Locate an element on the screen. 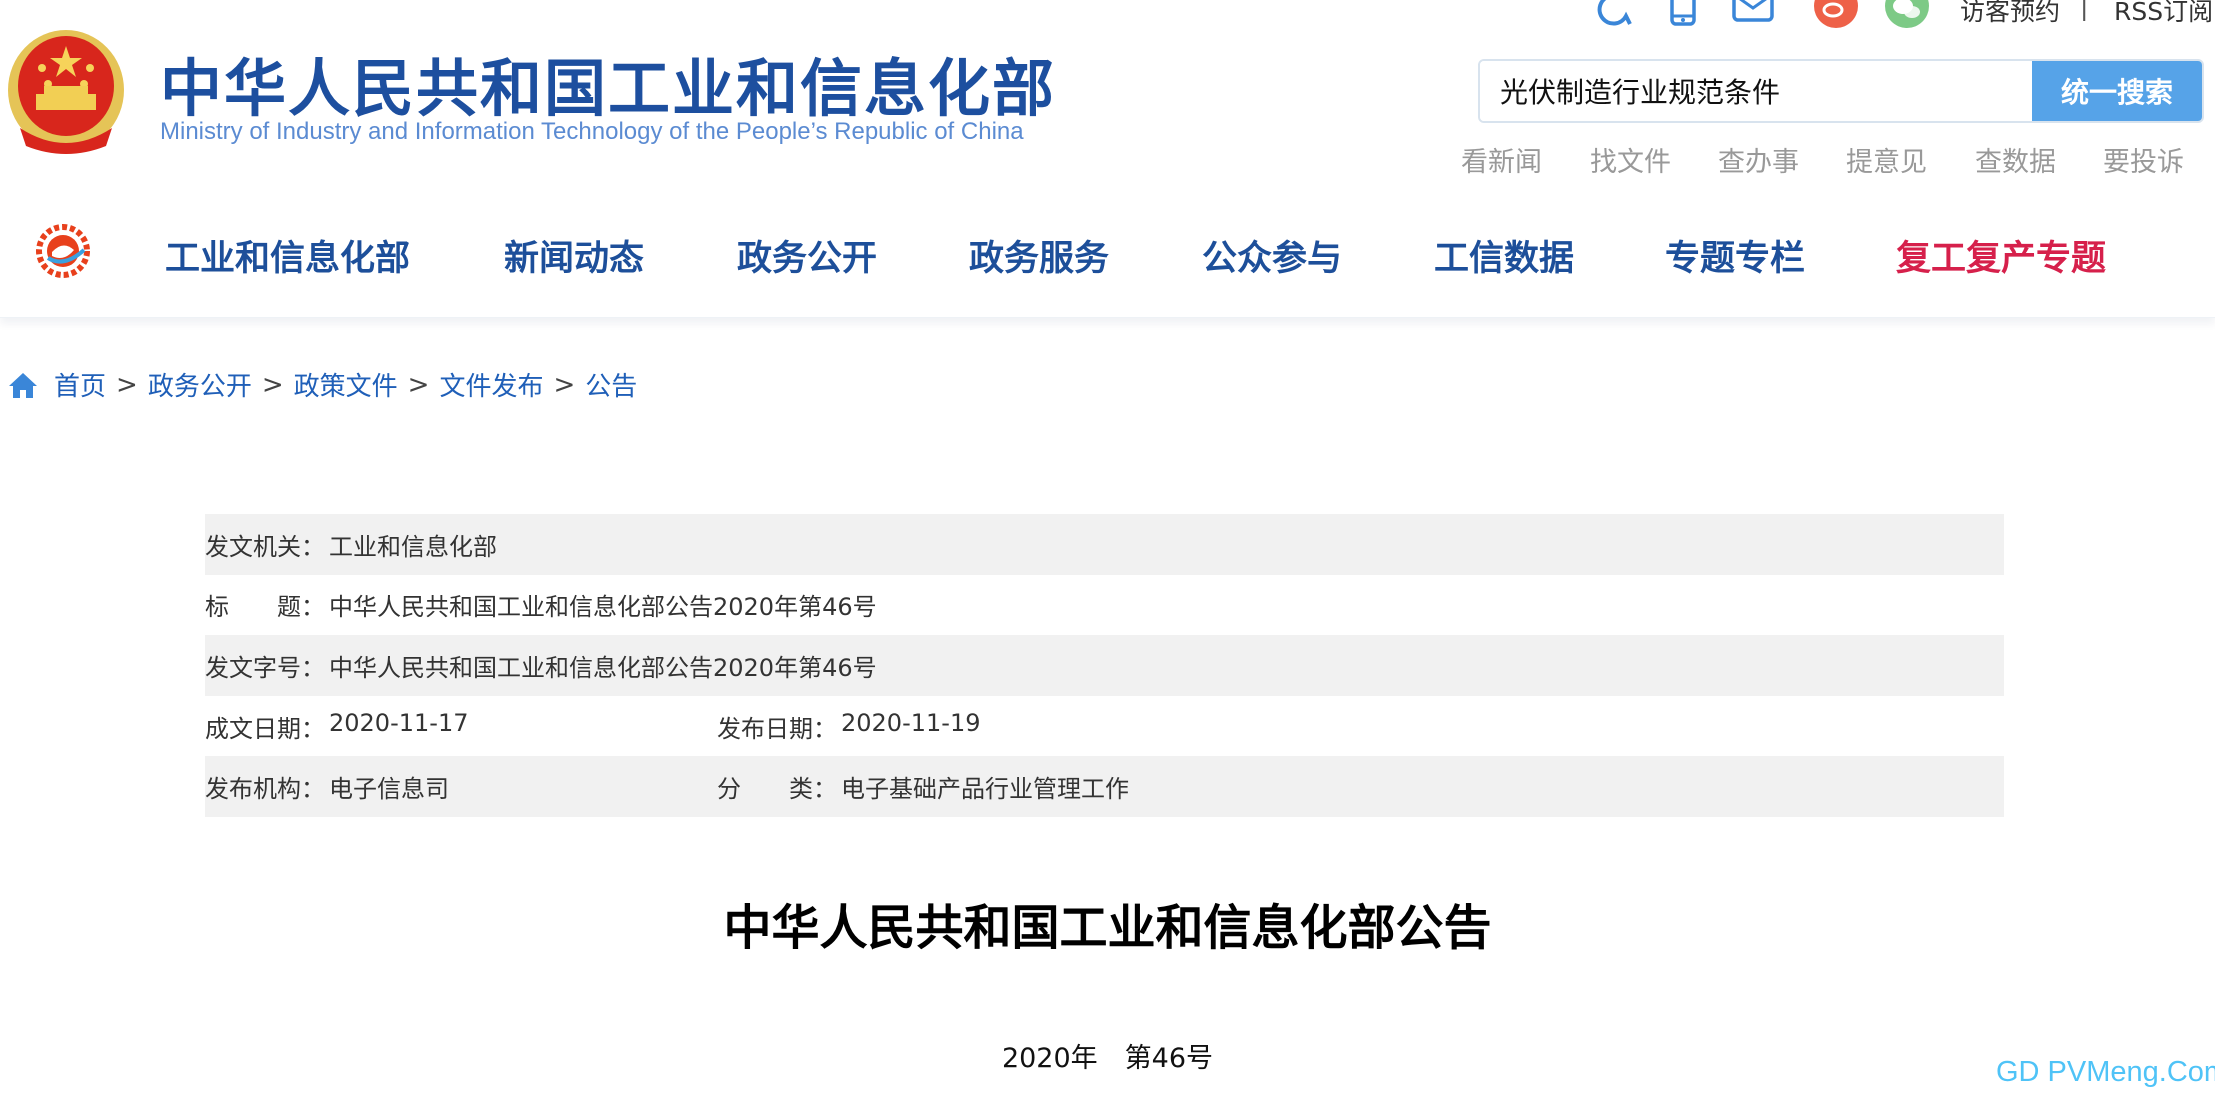 The width and height of the screenshot is (2215, 1105). site-title: 中华人民共和国工业和信息化部 is located at coordinates (608, 83).